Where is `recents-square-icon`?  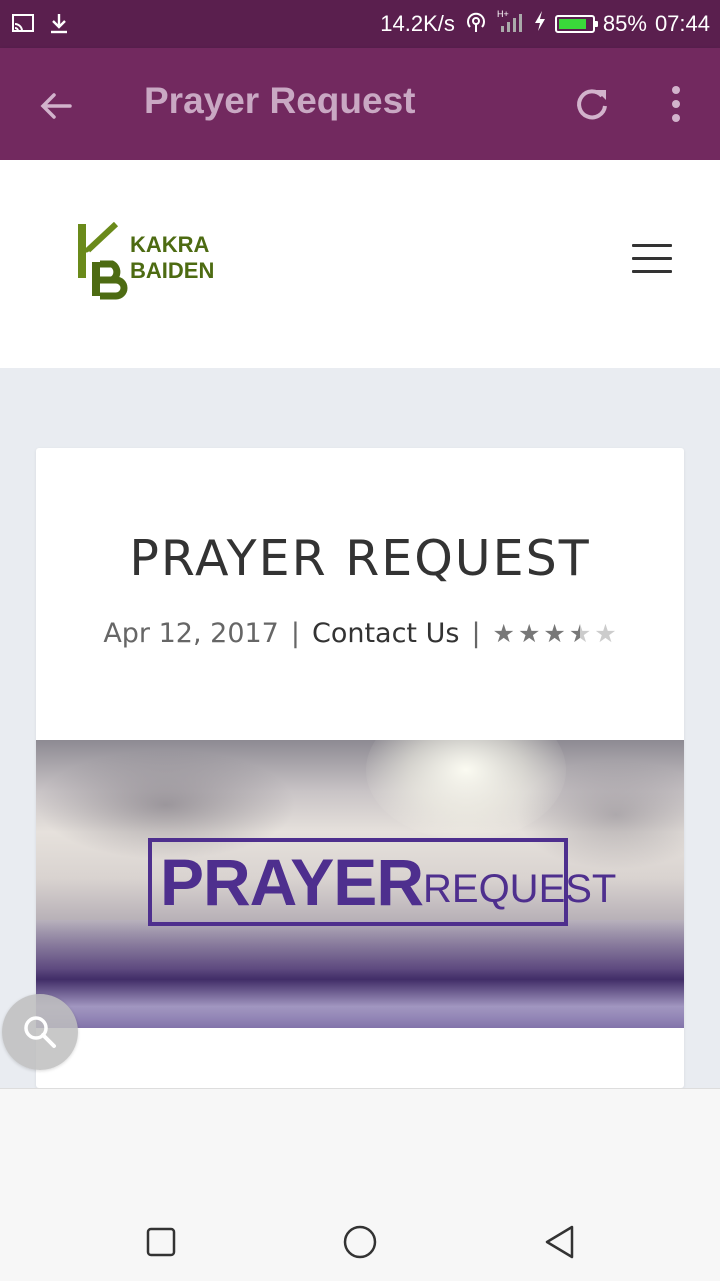 recents-square-icon is located at coordinates (161, 1244).